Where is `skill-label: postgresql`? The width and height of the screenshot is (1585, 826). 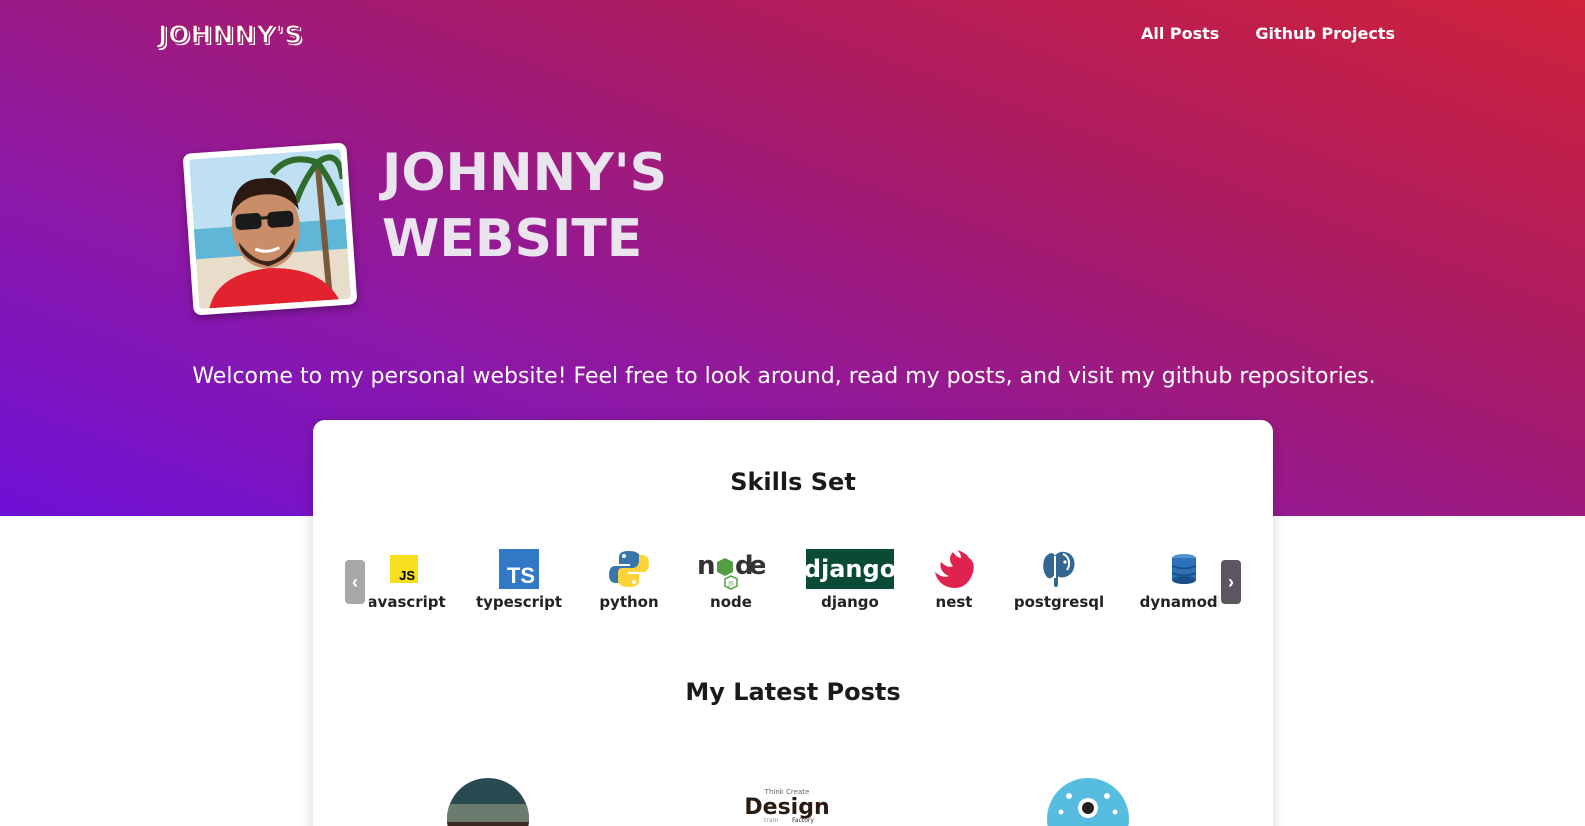 skill-label: postgresql is located at coordinates (1059, 602).